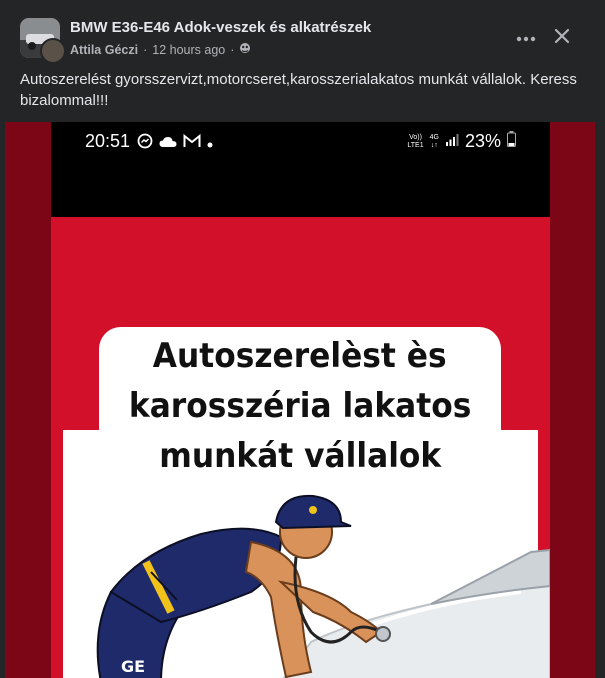 Image resolution: width=605 pixels, height=678 pixels. What do you see at coordinates (192, 143) in the screenshot?
I see `gmail-icon` at bounding box center [192, 143].